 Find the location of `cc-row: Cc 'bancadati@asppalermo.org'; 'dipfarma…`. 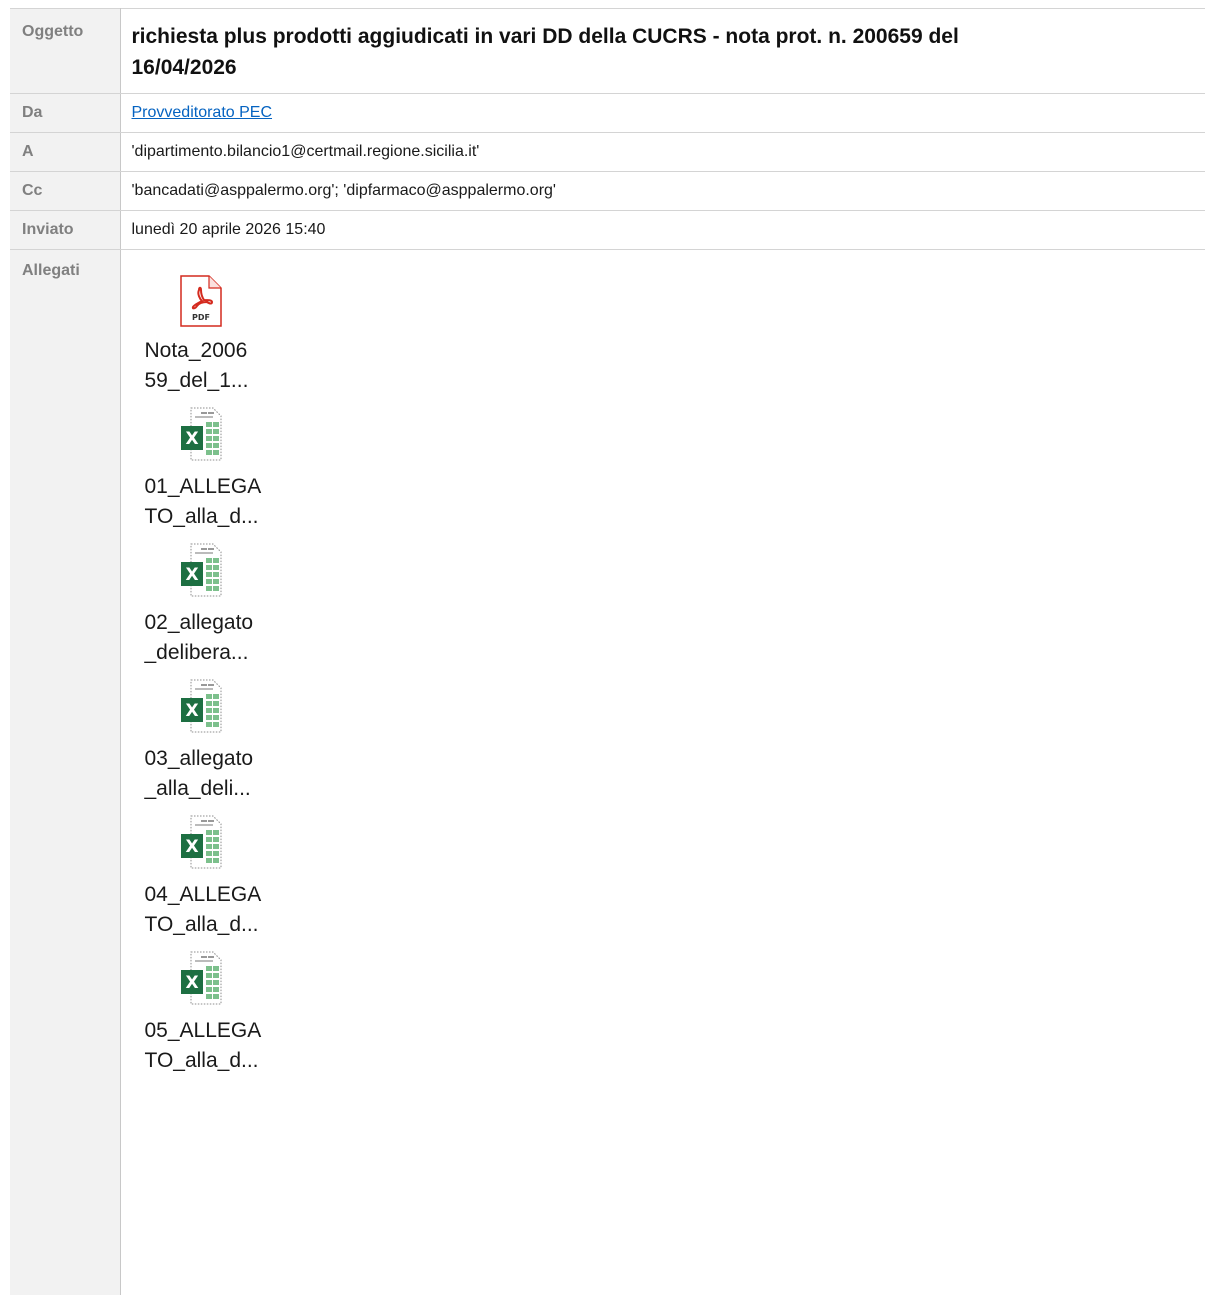

cc-row: Cc 'bancadati@asppalermo.org'; 'dipfarma… is located at coordinates (607, 191).